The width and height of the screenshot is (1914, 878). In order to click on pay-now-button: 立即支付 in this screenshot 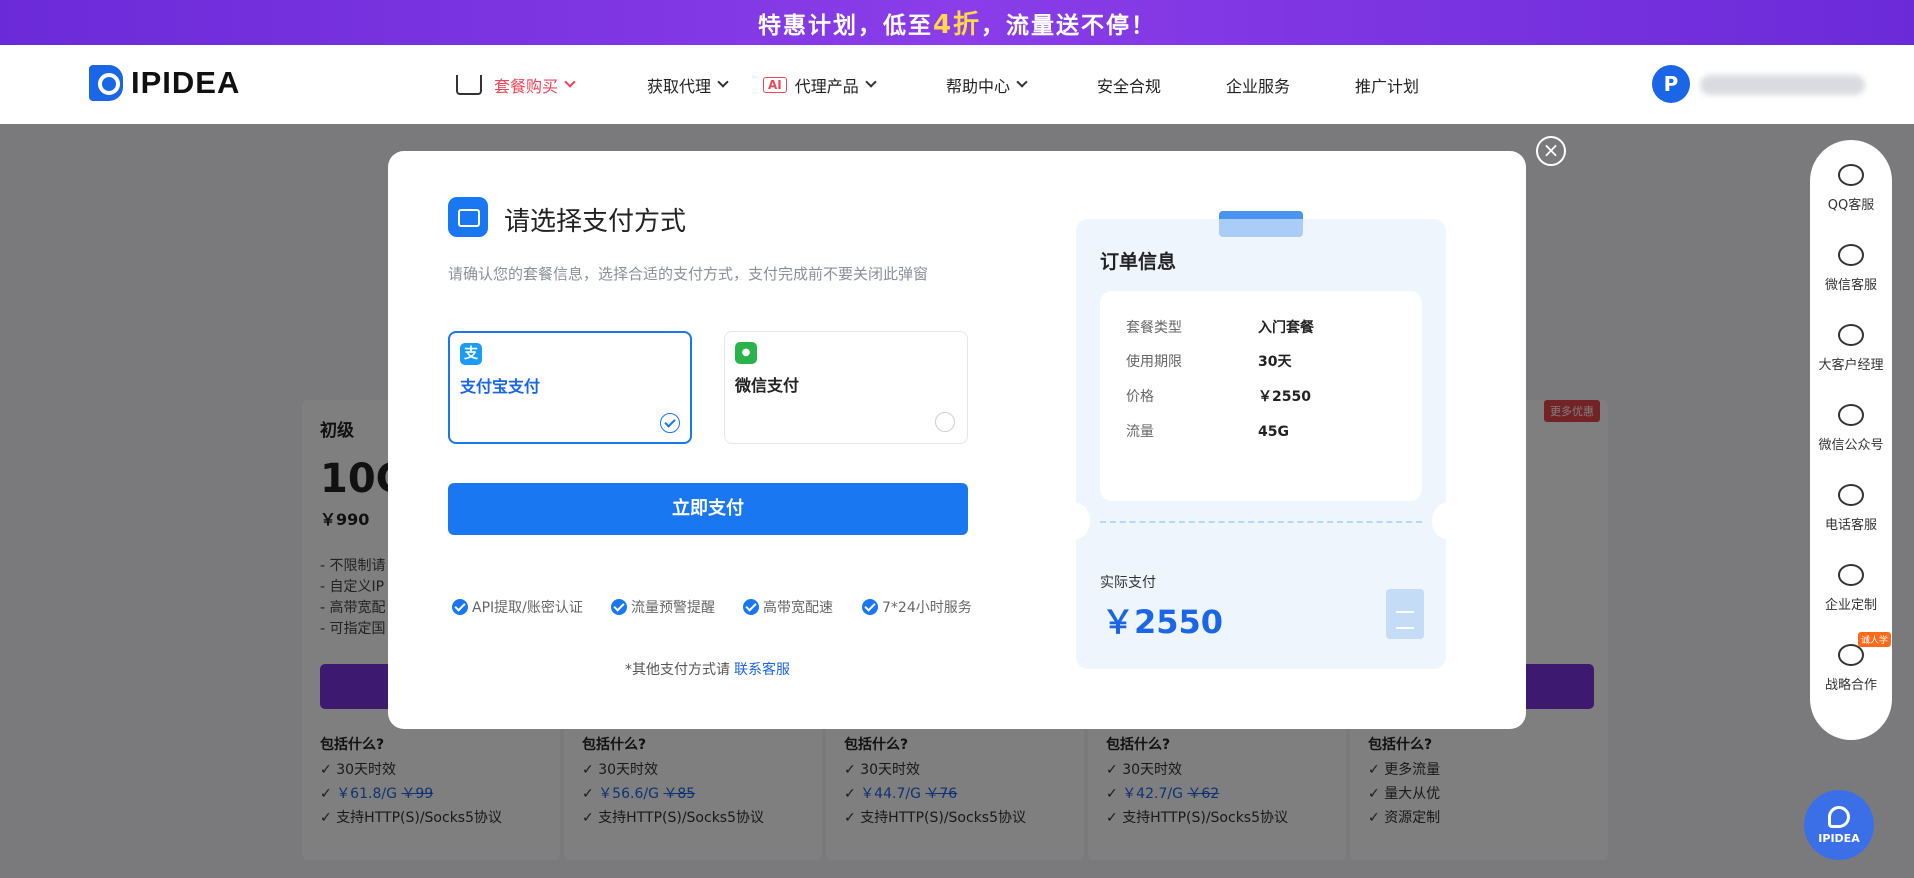, I will do `click(708, 509)`.